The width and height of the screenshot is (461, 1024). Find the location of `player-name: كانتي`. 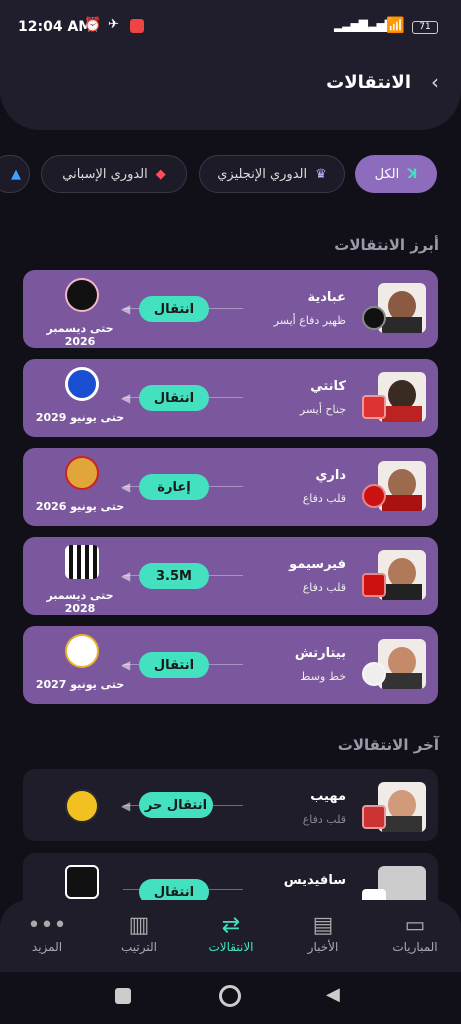

player-name: كانتي is located at coordinates (328, 386).